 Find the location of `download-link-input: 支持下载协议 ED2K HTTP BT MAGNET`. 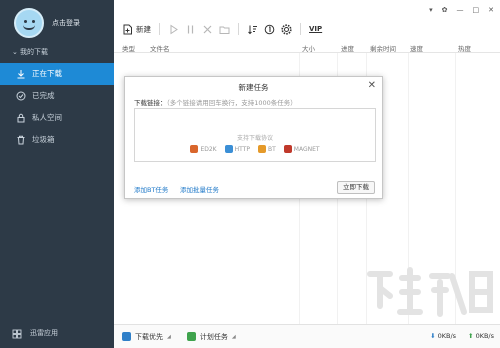

download-link-input: 支持下载协议 ED2K HTTP BT MAGNET is located at coordinates (255, 135).